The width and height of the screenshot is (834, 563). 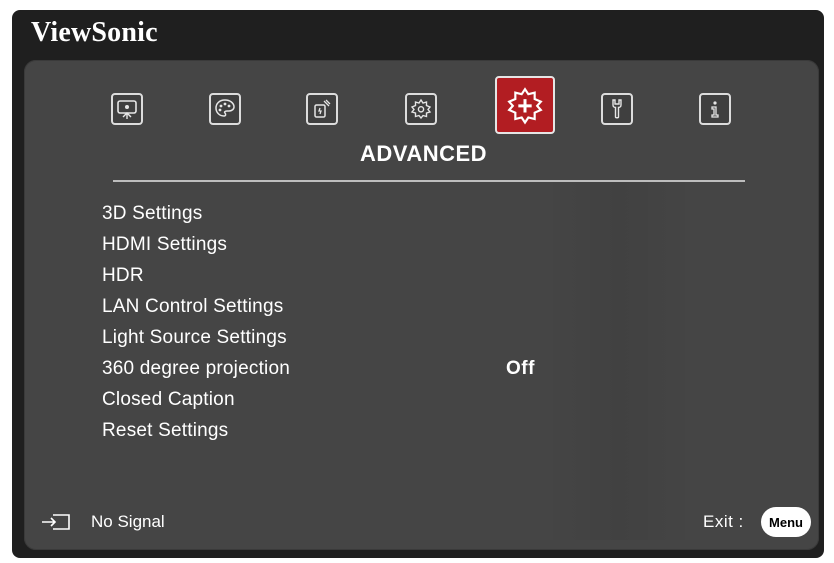 I want to click on gear-icon, so click(x=421, y=109).